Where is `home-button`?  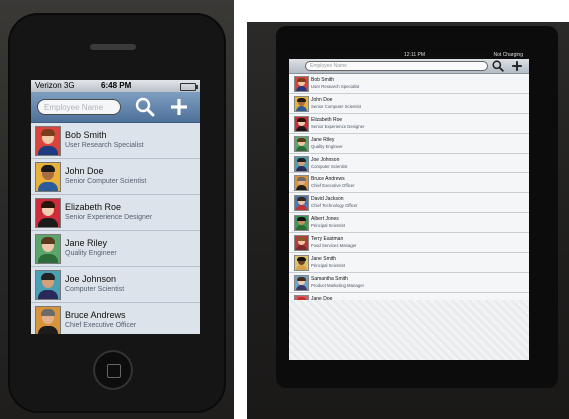
home-button is located at coordinates (113, 370).